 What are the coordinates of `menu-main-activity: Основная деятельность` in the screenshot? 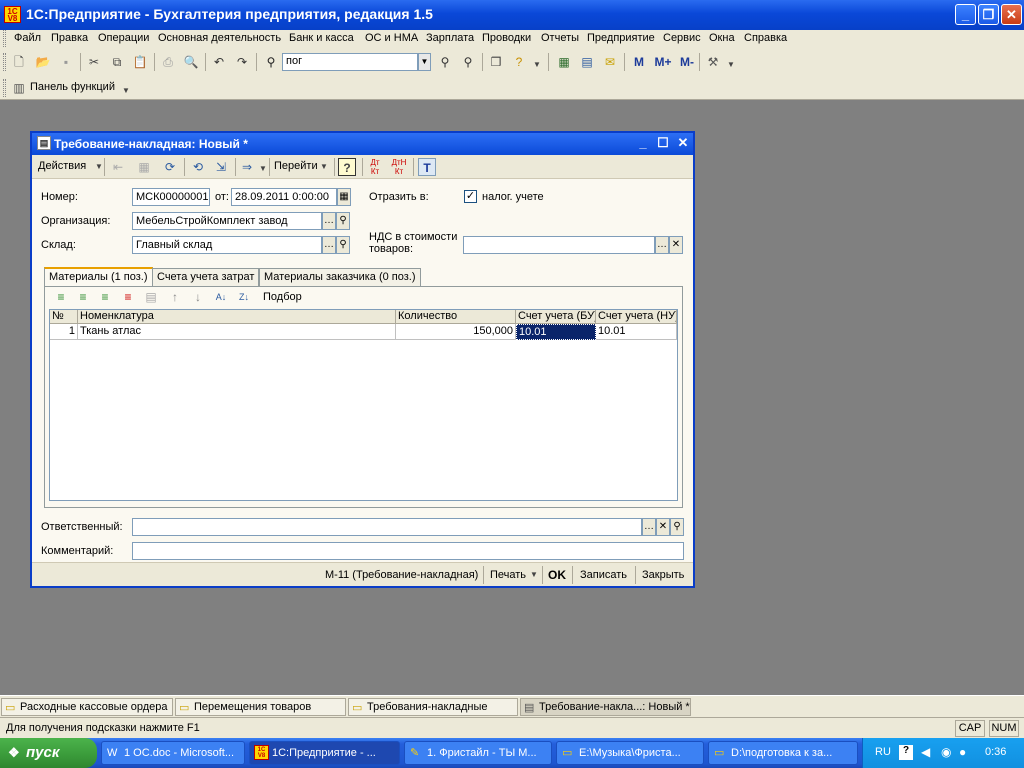 It's located at (219, 38).